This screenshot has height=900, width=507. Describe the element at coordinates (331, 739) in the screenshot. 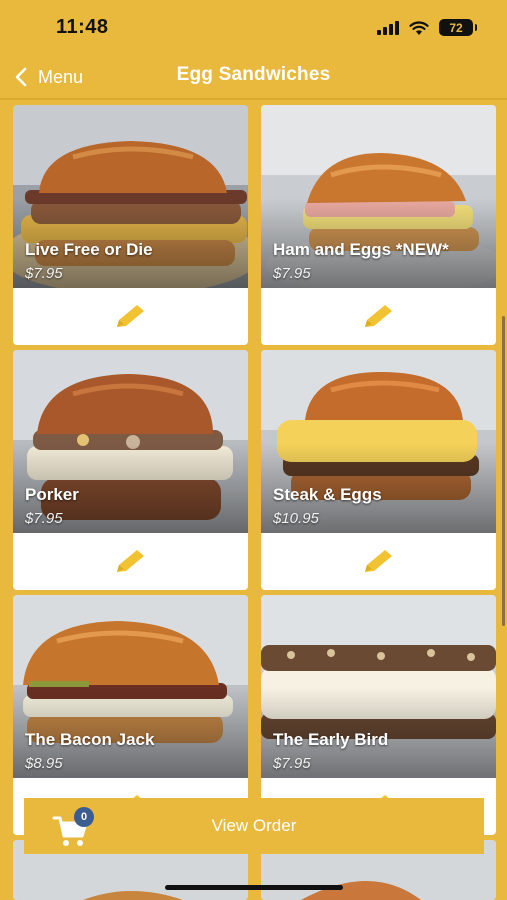

I see `product-name: The Early Bird` at that location.